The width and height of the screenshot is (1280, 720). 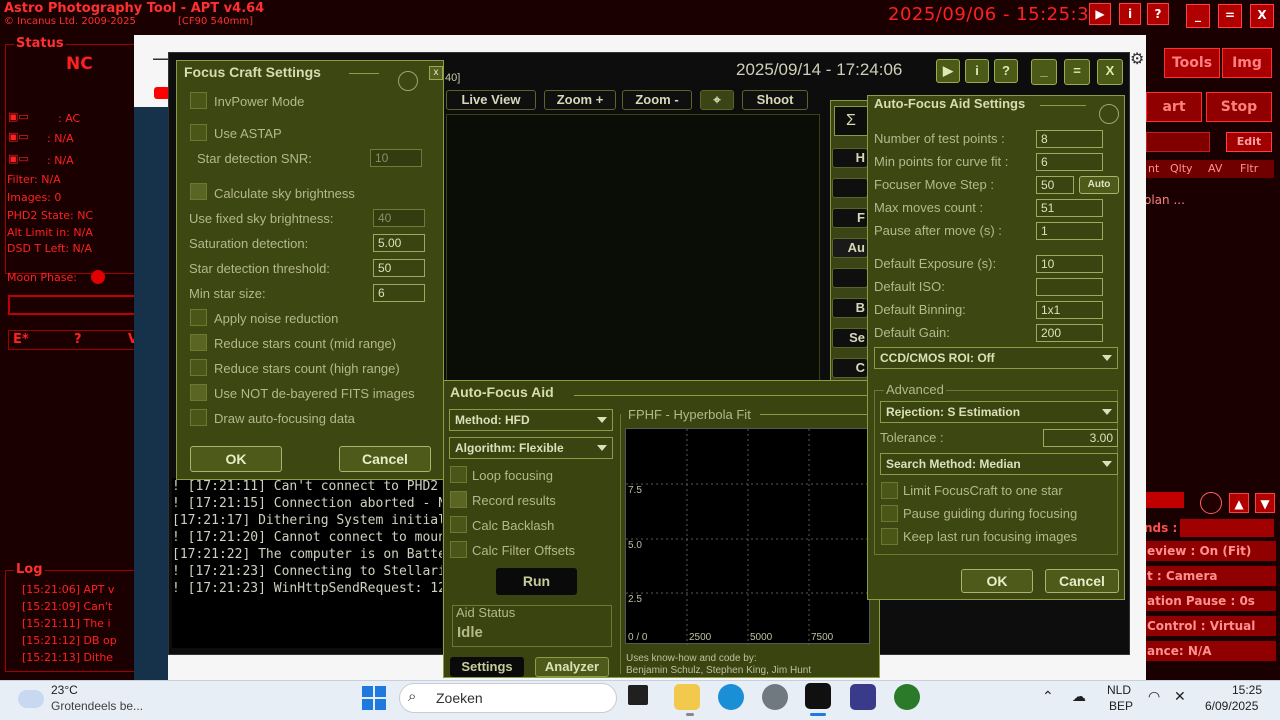 I want to click on tolerance-field: 3.00, so click(x=1080, y=438).